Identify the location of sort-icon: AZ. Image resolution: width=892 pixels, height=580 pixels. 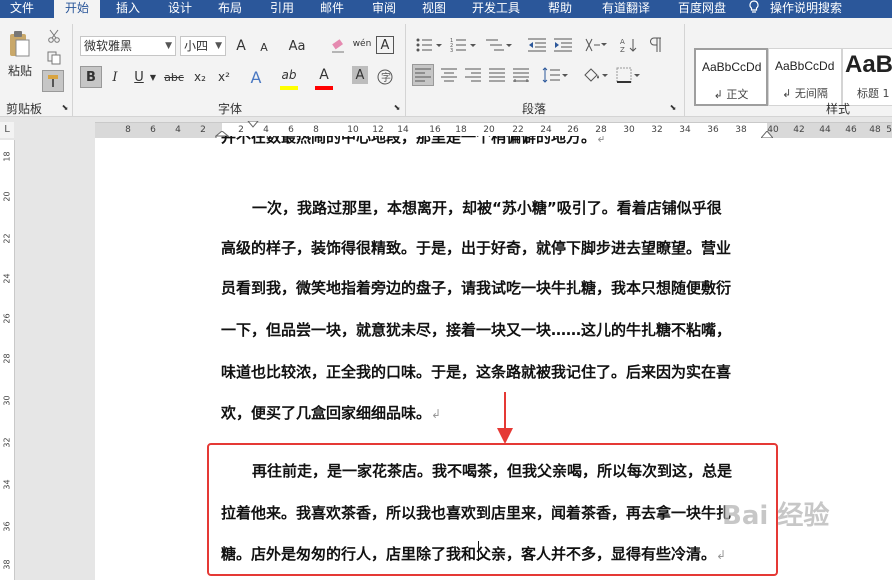
(629, 45).